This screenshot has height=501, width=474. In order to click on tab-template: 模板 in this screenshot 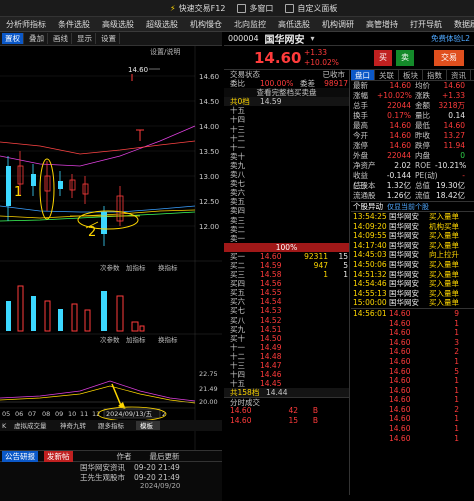, I will do `click(147, 425)`.